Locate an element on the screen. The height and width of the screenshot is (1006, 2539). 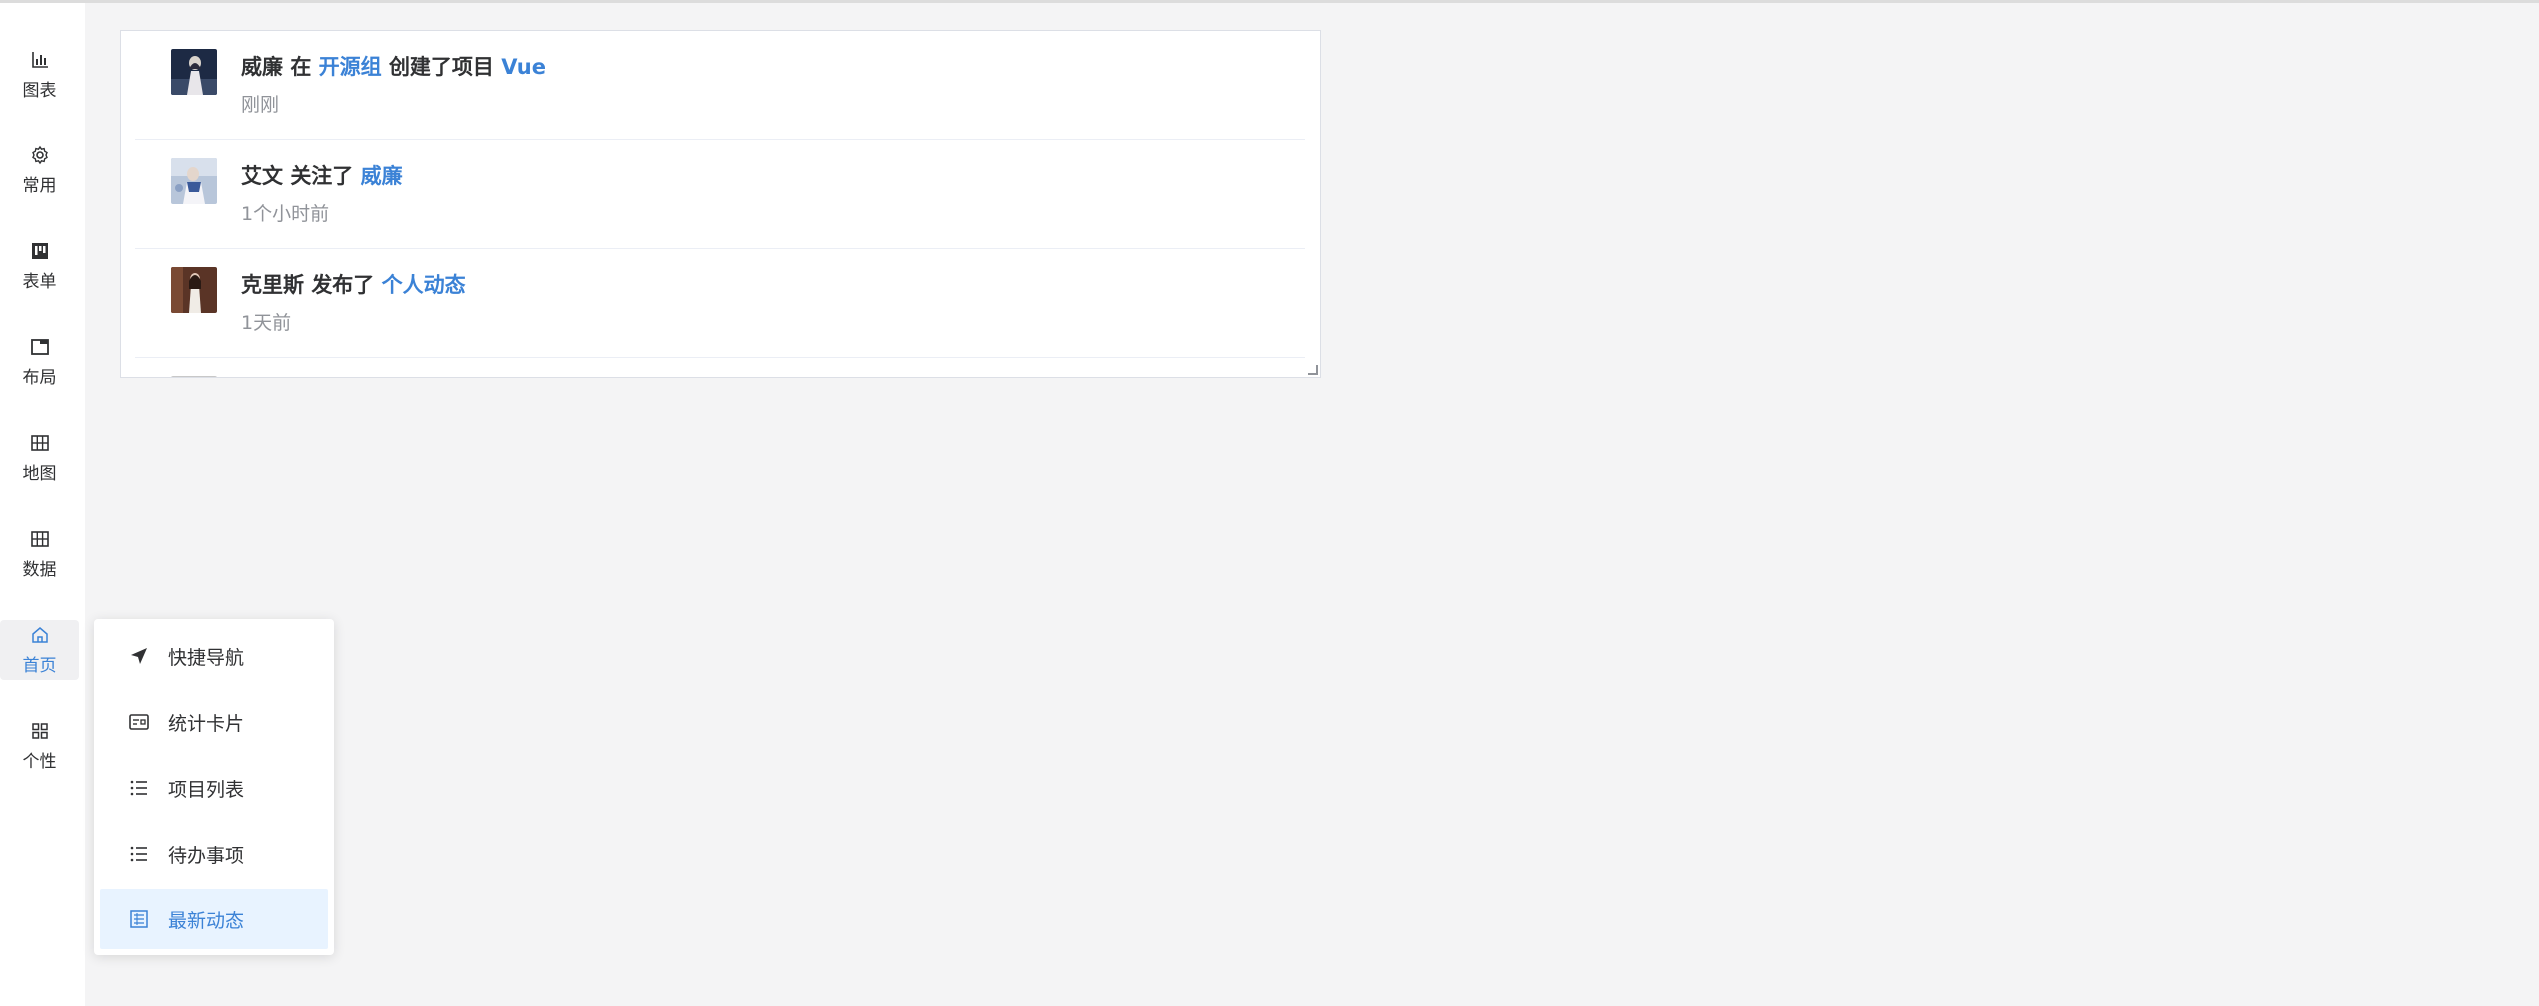
feed-verb: 关注了 is located at coordinates (322, 176).